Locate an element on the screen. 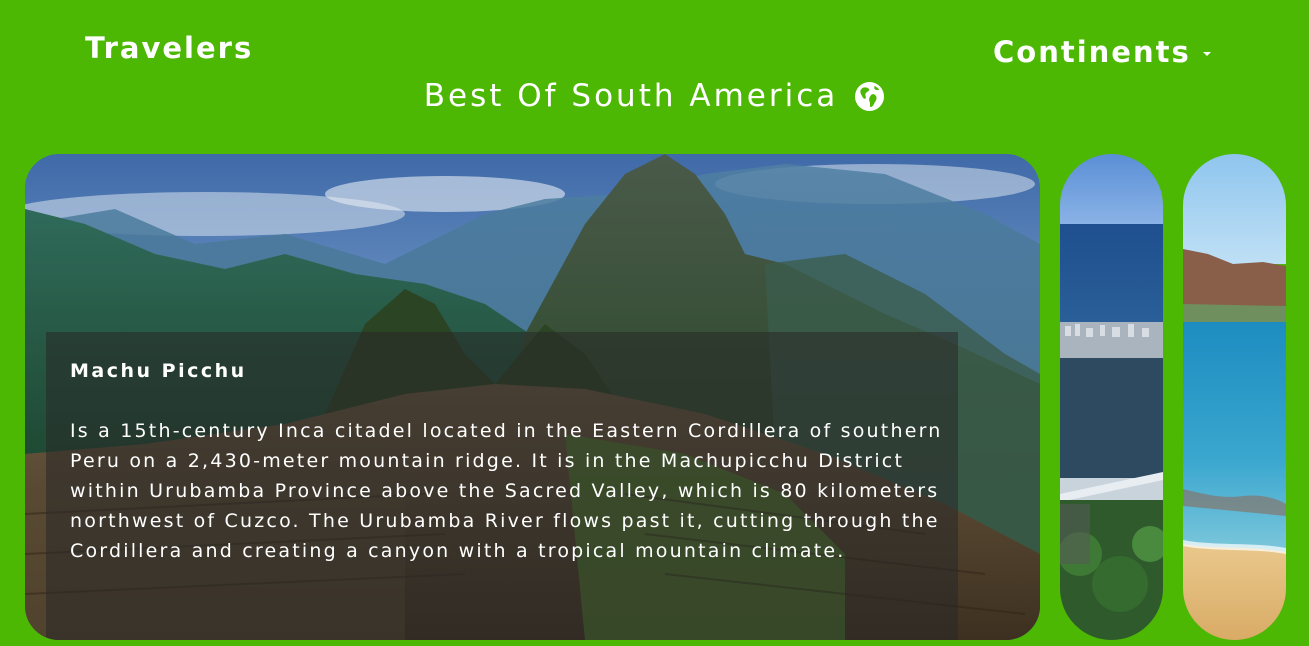 The height and width of the screenshot is (646, 1309). continents-dropdown: Continents is located at coordinates (1102, 52).